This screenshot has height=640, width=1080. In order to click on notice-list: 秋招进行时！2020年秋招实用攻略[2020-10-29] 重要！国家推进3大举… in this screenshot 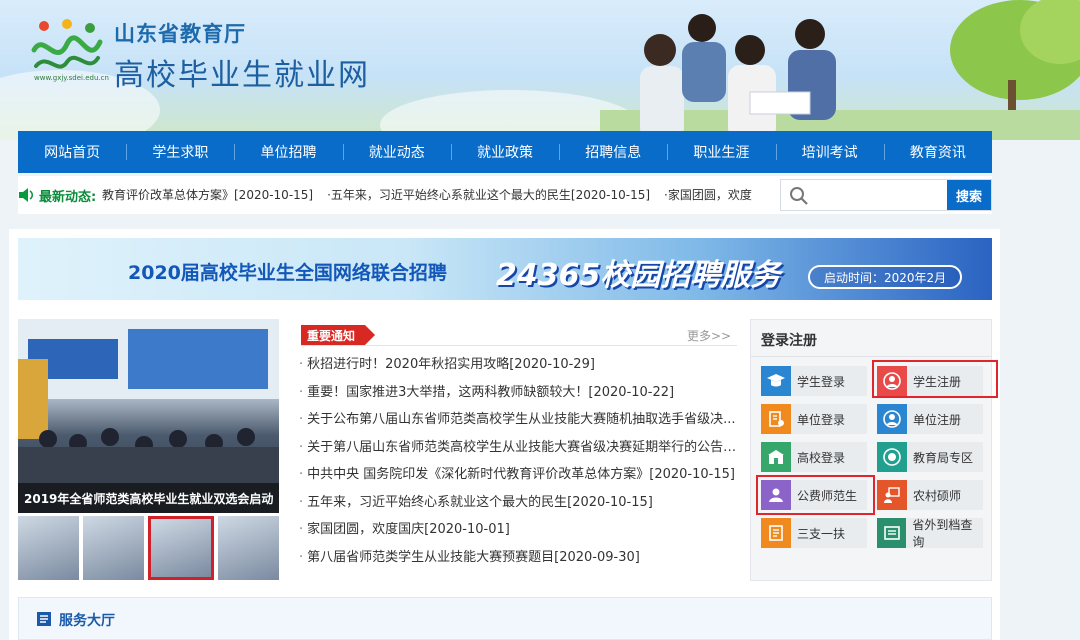, I will do `click(519, 461)`.